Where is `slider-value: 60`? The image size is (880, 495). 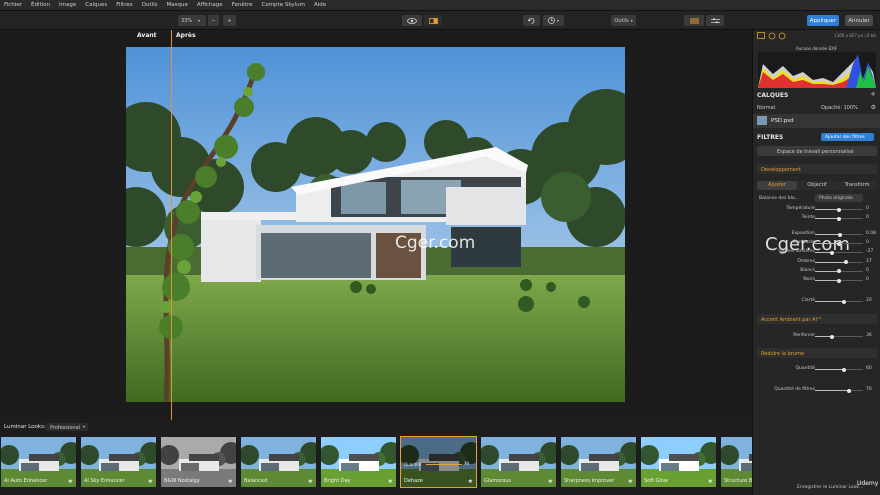 slider-value: 60 is located at coordinates (869, 368).